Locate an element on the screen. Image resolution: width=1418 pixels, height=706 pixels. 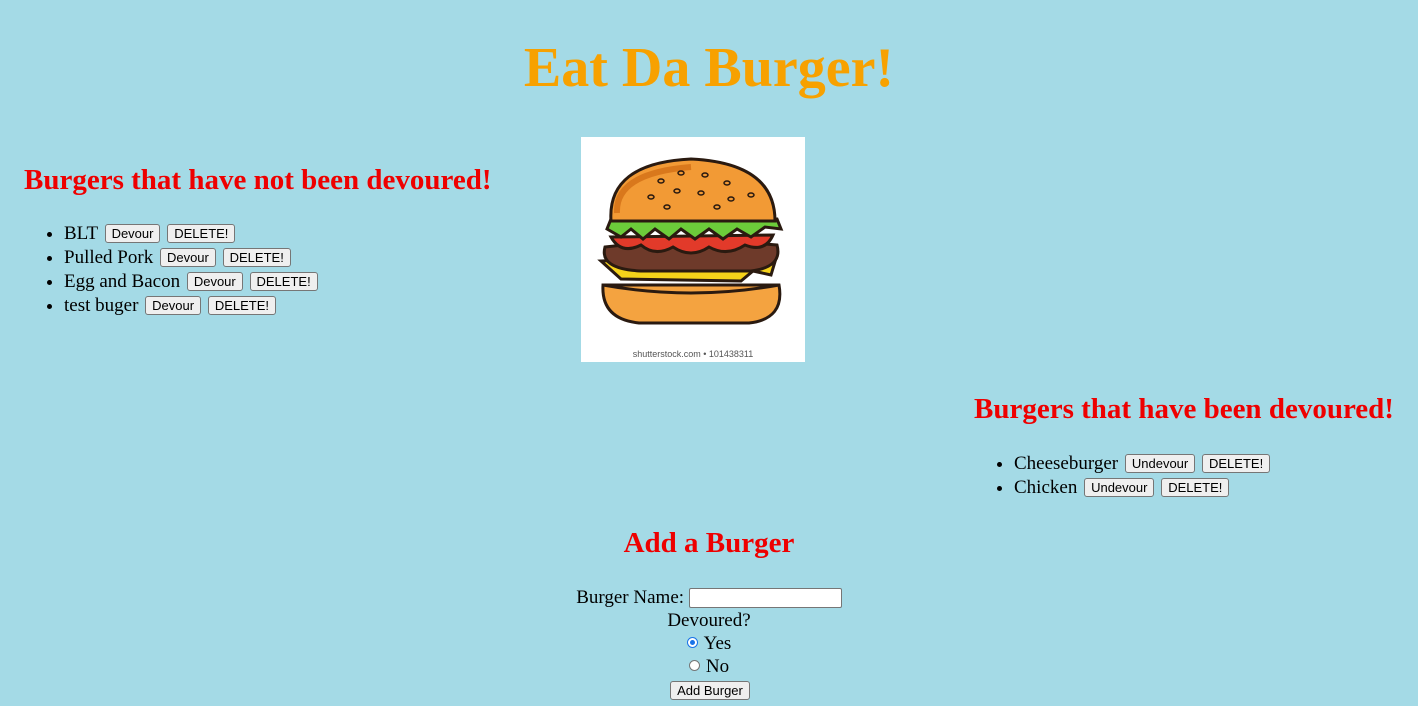
burger-image: shutterstock.com • 101438311 is located at coordinates (693, 249).